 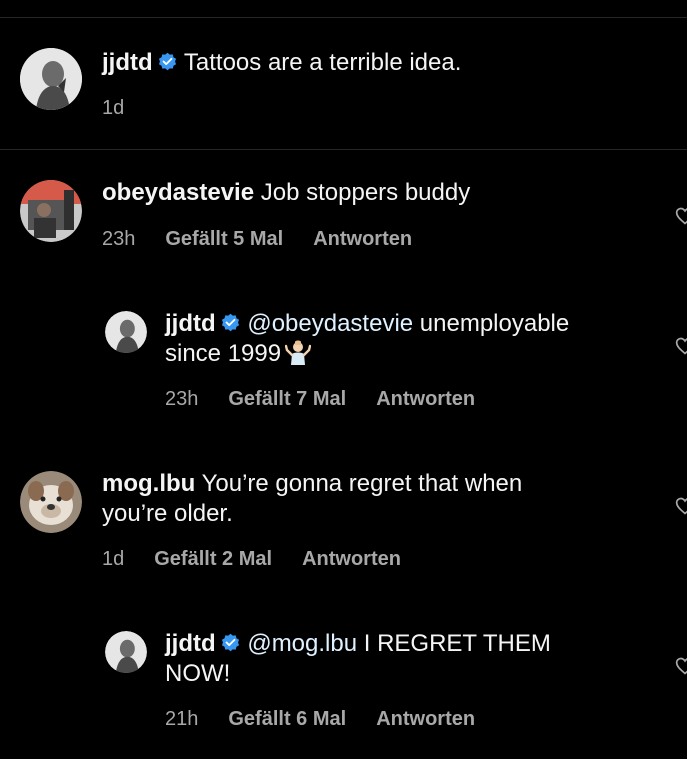 I want to click on likes-count-link: Gefällt 6 Mal, so click(x=287, y=719).